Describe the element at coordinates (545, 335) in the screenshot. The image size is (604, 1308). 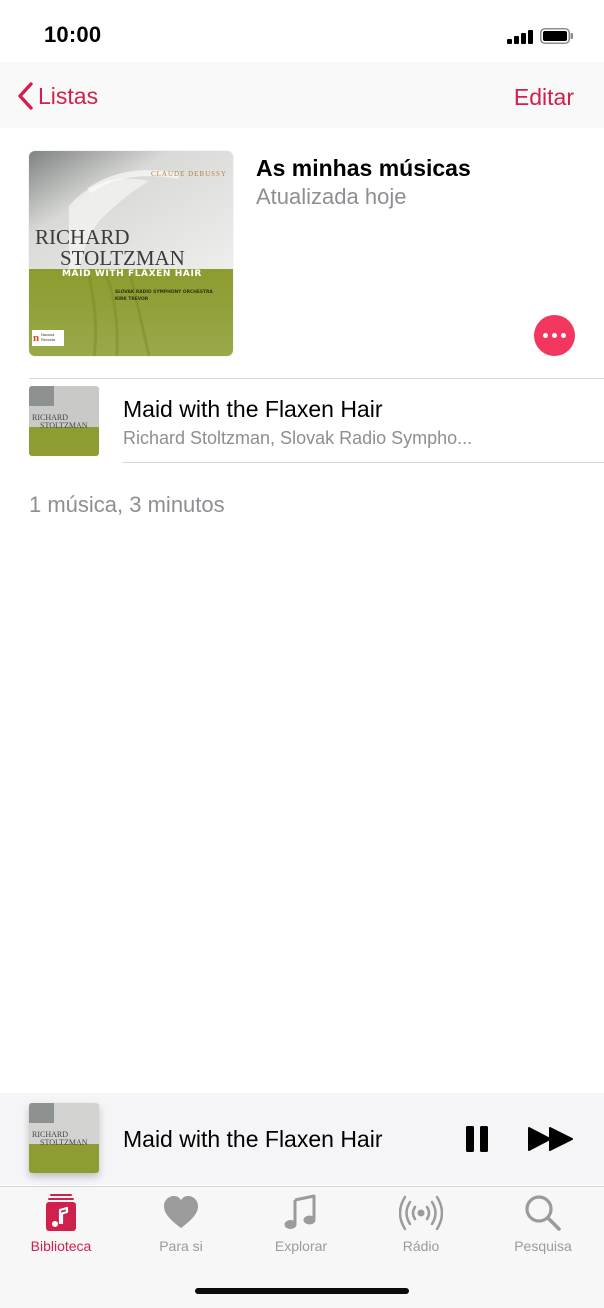
I see `ellipsis-icon` at that location.